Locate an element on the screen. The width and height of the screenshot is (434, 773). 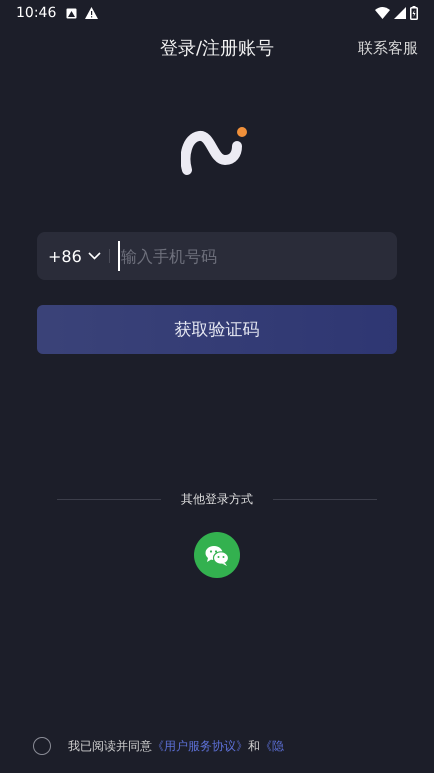
battery-icon is located at coordinates (414, 13).